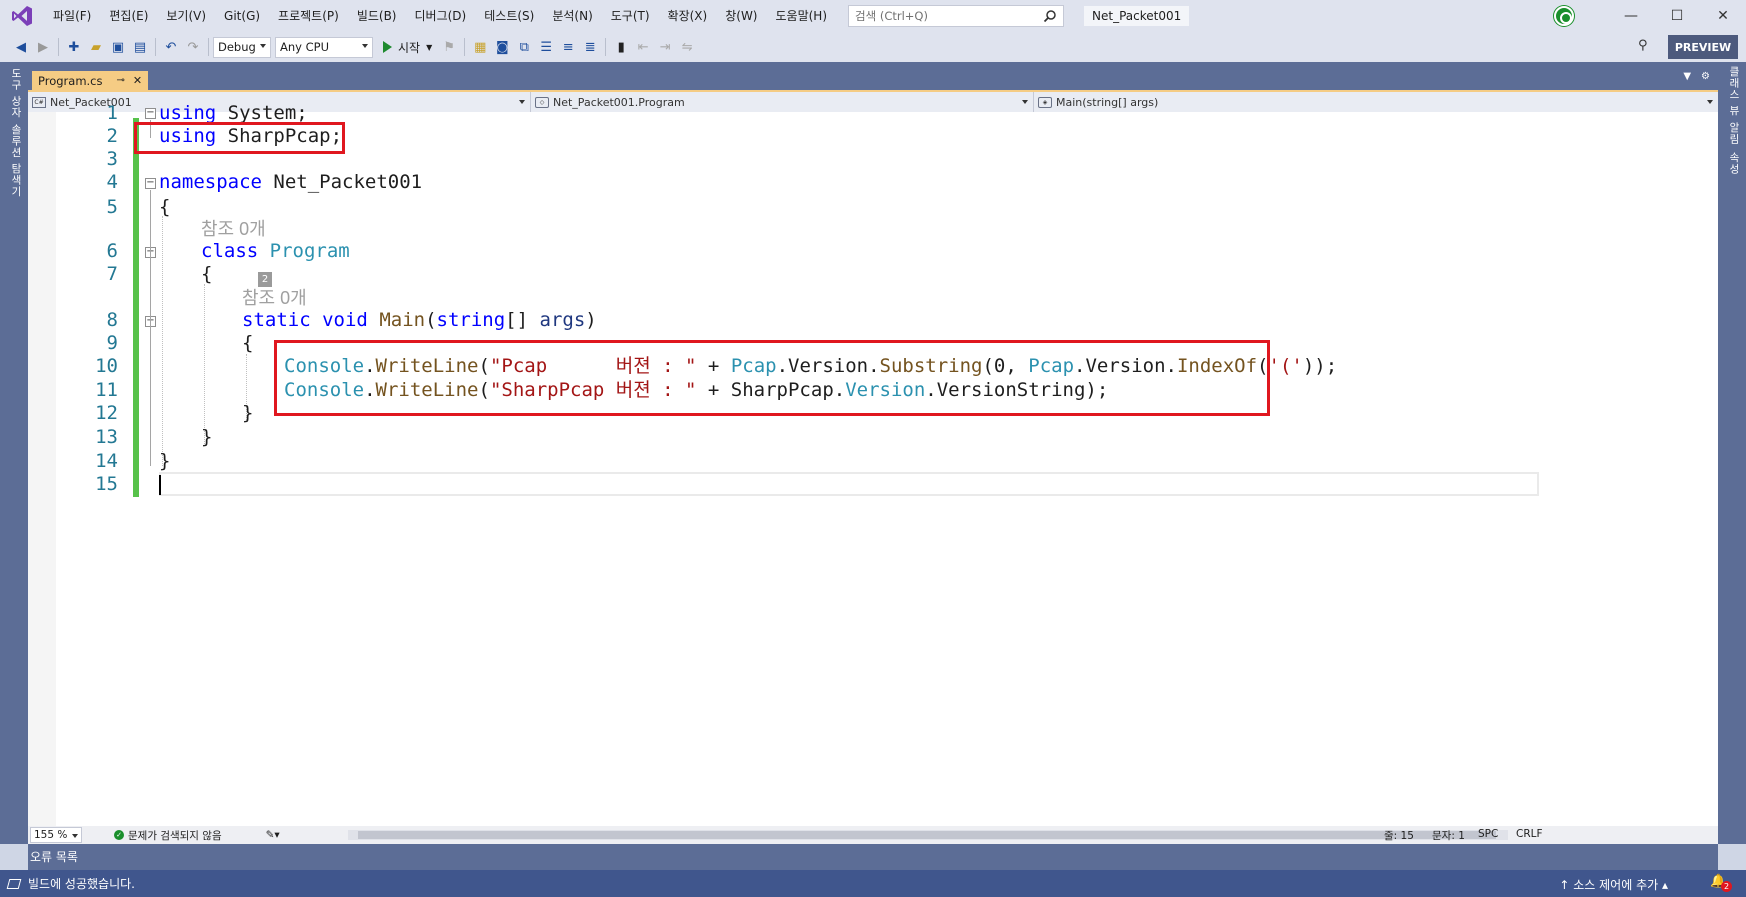  I want to click on clear-bookmarks-icon: ⇋, so click(687, 47).